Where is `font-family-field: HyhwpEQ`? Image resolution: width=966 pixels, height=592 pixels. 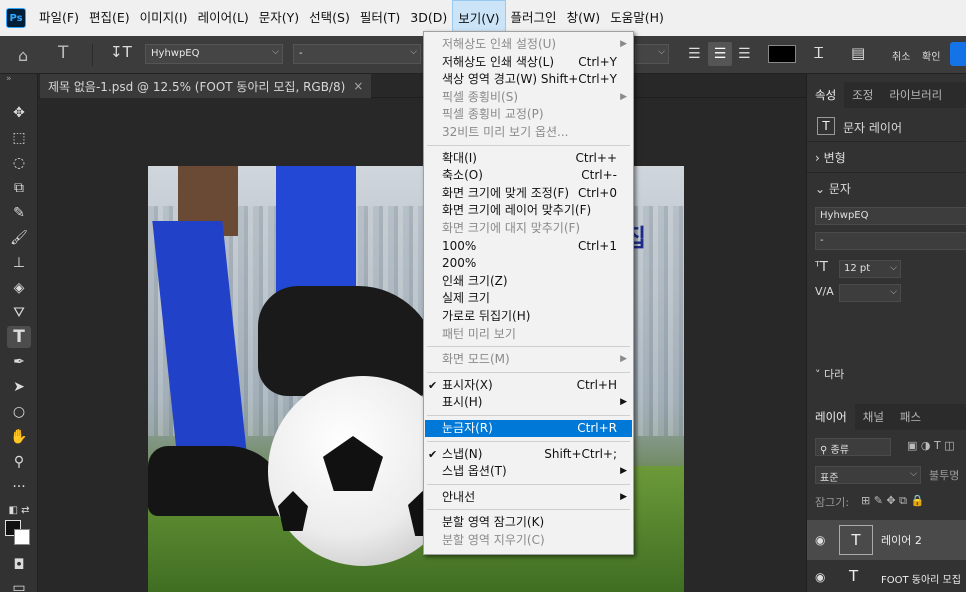 font-family-field: HyhwpEQ is located at coordinates (890, 216).